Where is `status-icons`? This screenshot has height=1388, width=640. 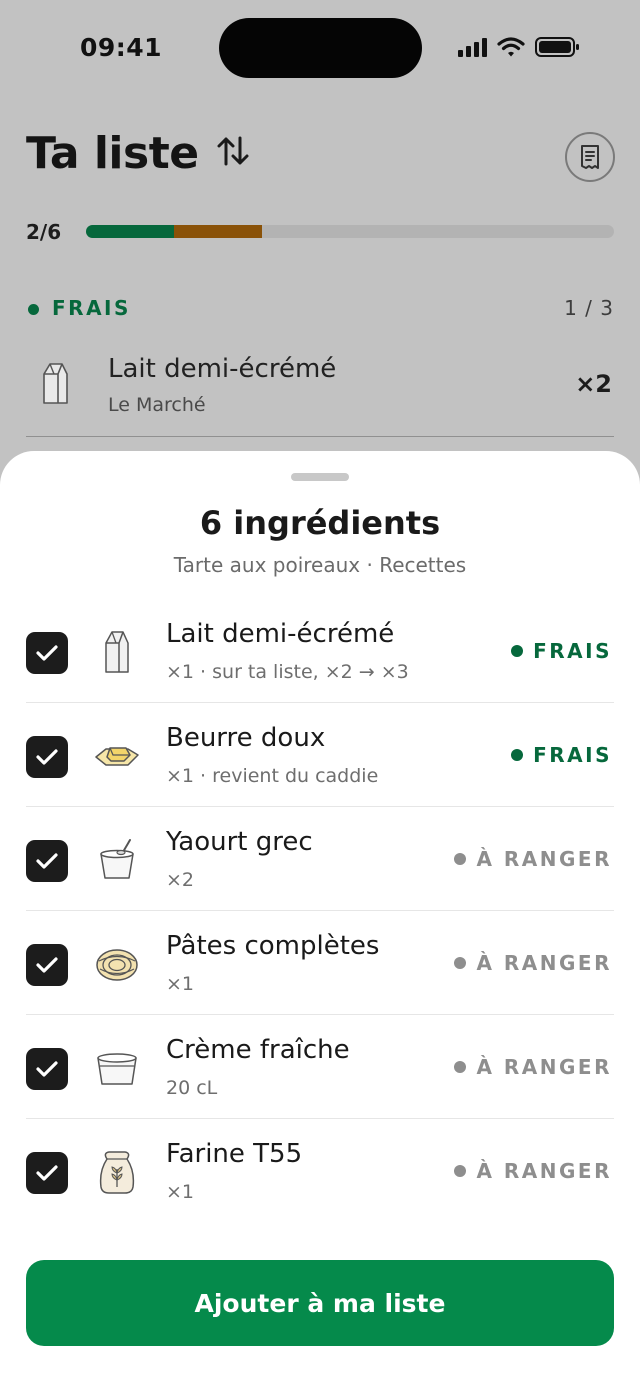 status-icons is located at coordinates (519, 47).